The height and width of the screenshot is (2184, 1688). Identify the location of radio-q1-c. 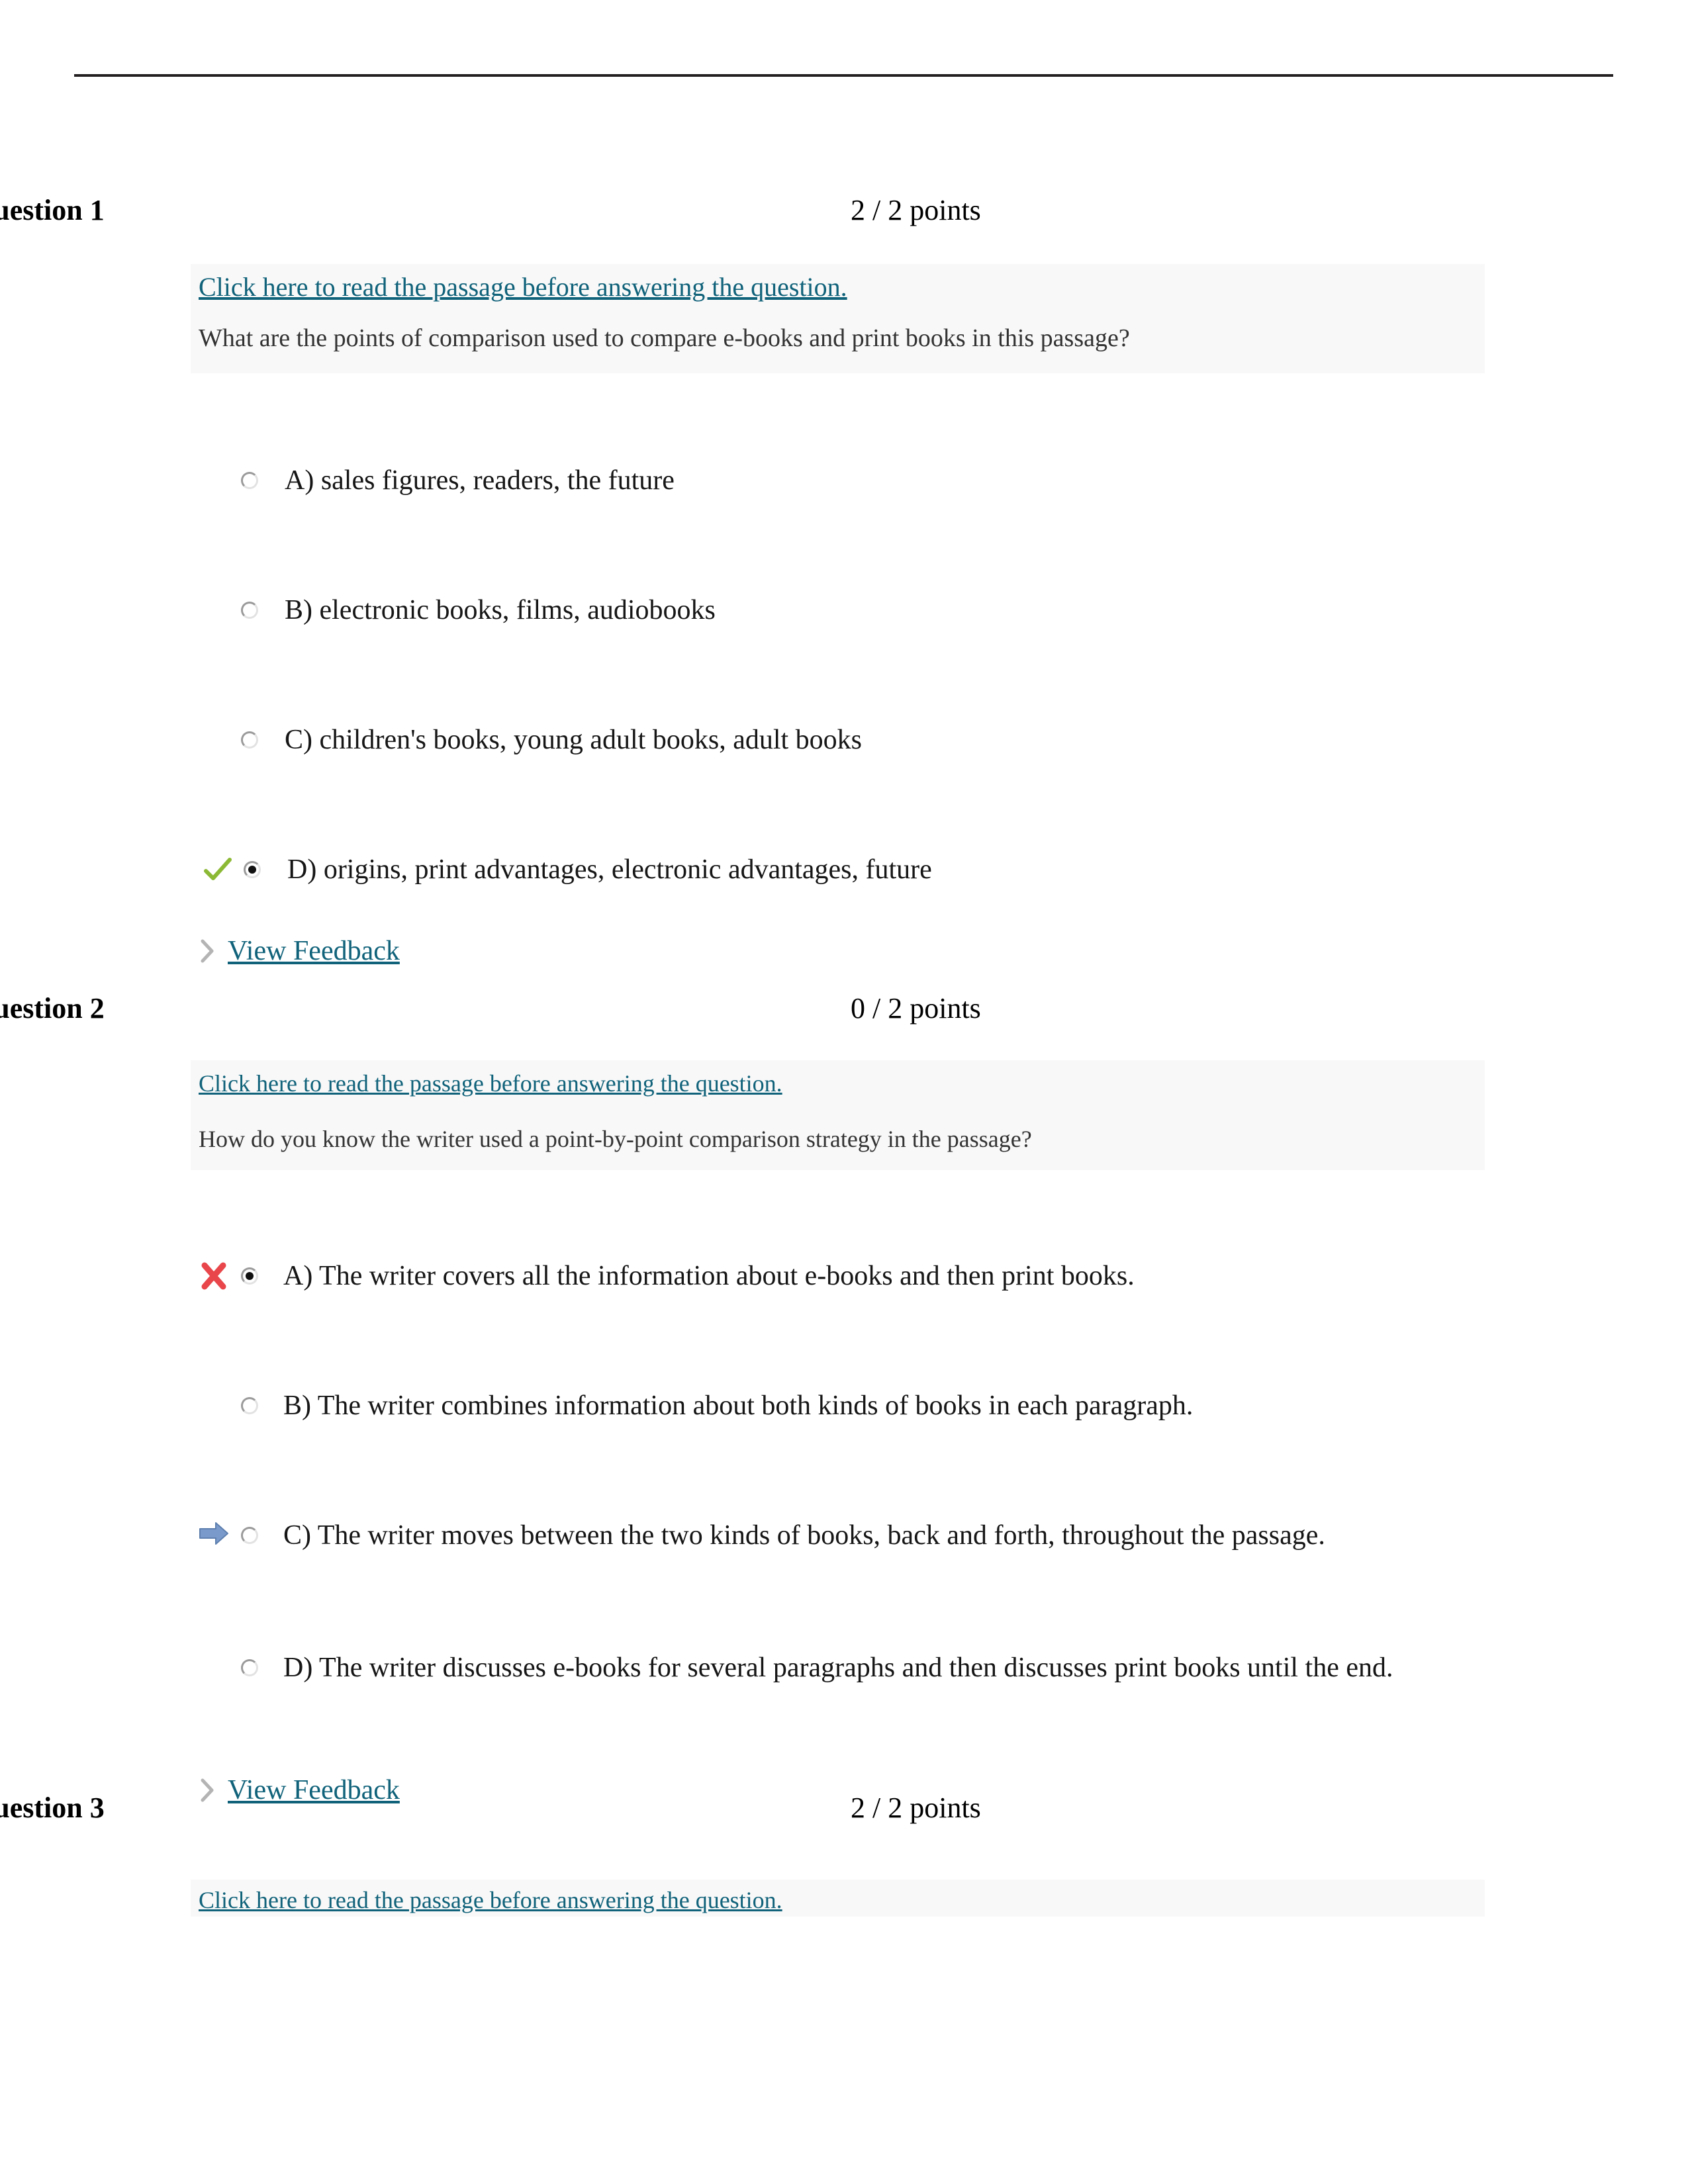
(249, 740).